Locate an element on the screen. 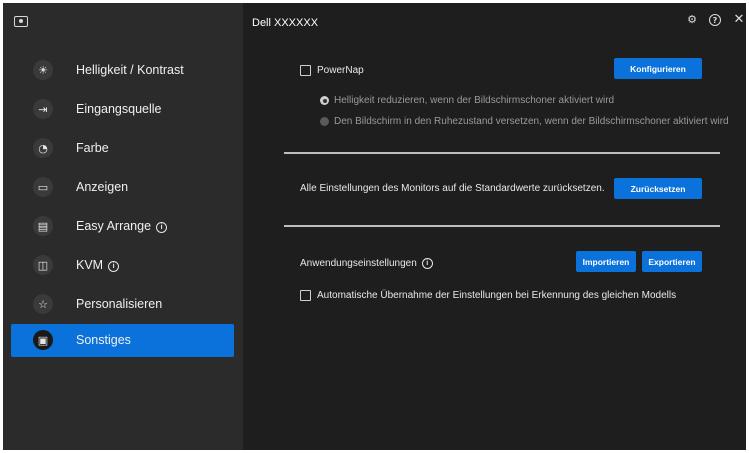  sidebar-item-color: ◔ Farbe is located at coordinates (122, 148).